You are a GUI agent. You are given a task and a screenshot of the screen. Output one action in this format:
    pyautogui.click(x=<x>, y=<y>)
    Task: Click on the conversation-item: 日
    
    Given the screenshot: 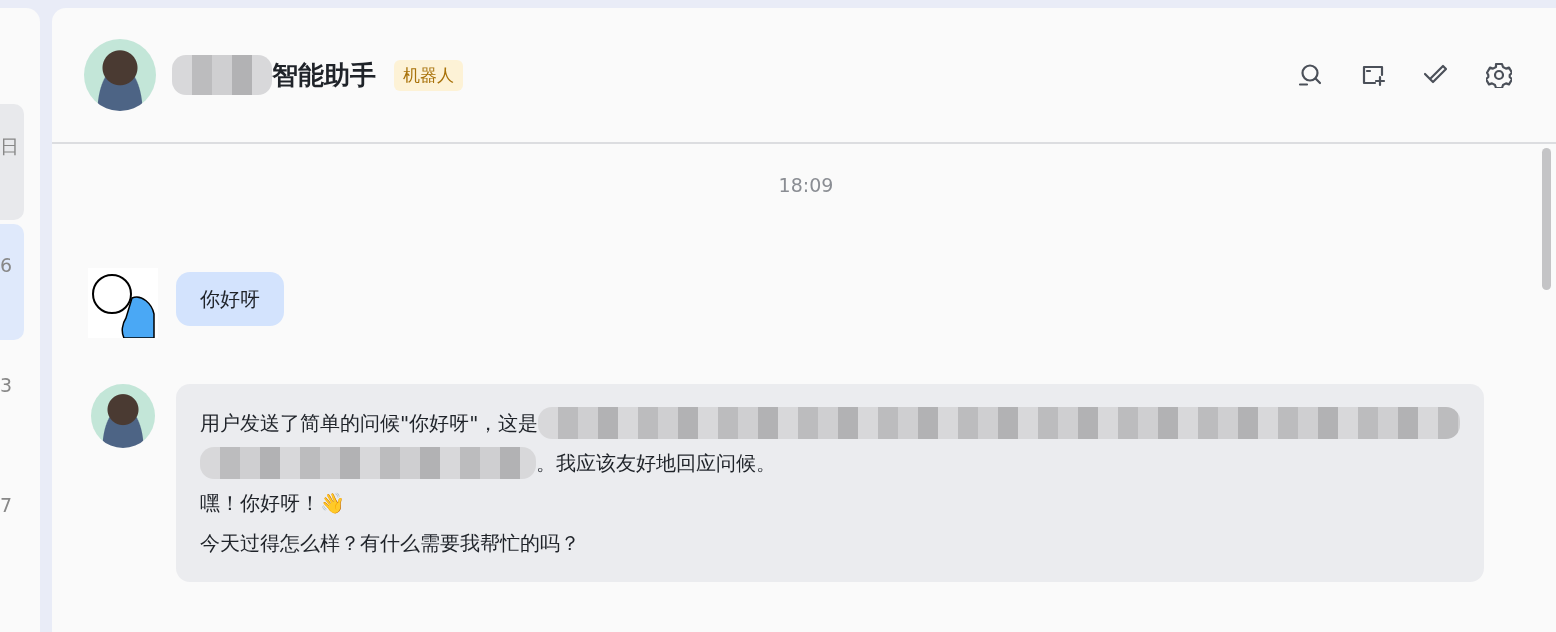 What is the action you would take?
    pyautogui.click(x=12, y=162)
    